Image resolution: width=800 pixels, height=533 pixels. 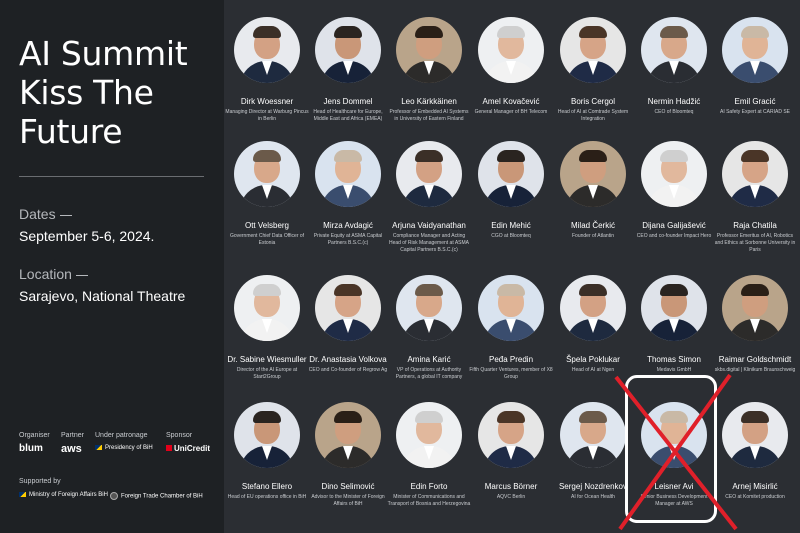 What do you see at coordinates (348, 225) in the screenshot?
I see `speaker-name: Mirza Avdagić` at bounding box center [348, 225].